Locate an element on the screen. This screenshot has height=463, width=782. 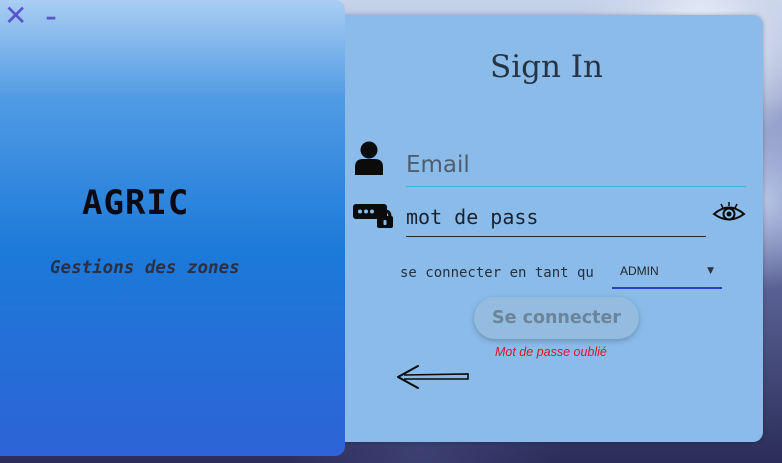
app-tagline: Gestions des zones is located at coordinates (145, 268).